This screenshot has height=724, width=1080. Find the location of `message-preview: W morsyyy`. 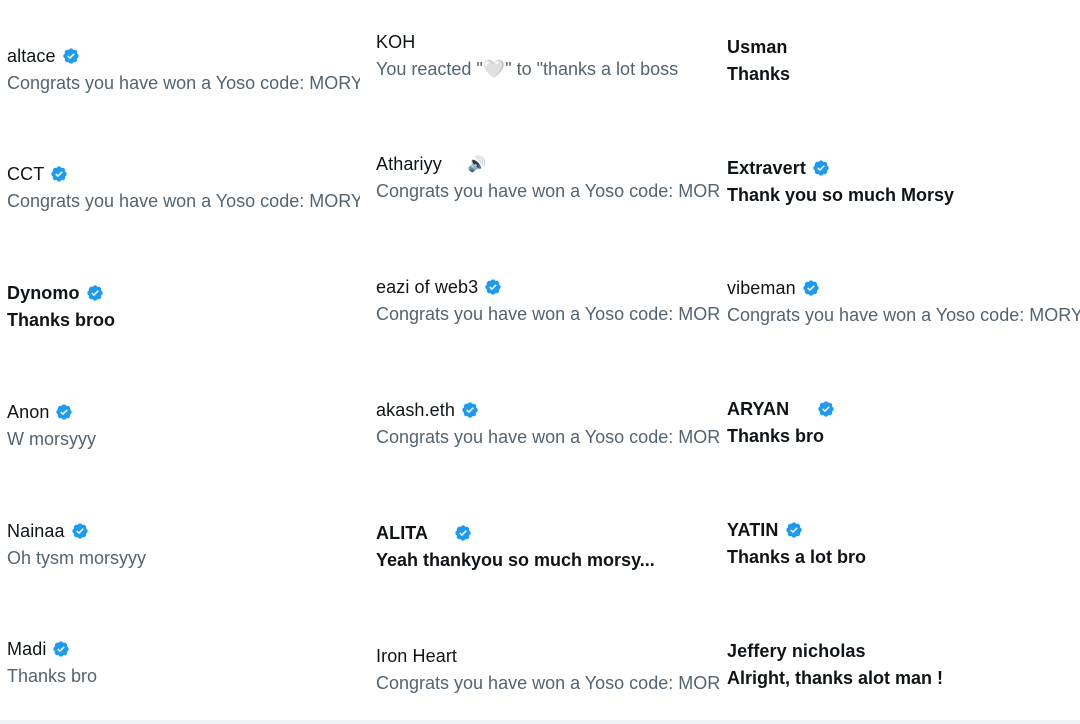

message-preview: W morsyyy is located at coordinates (51, 439).